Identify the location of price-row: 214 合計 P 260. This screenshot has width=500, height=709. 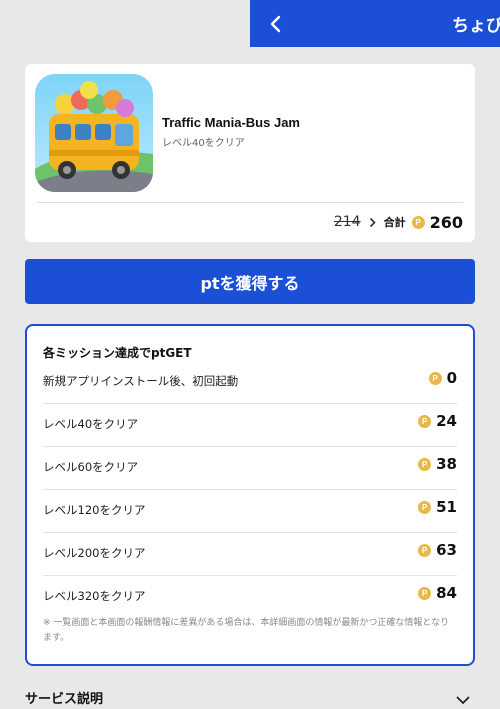
(398, 222).